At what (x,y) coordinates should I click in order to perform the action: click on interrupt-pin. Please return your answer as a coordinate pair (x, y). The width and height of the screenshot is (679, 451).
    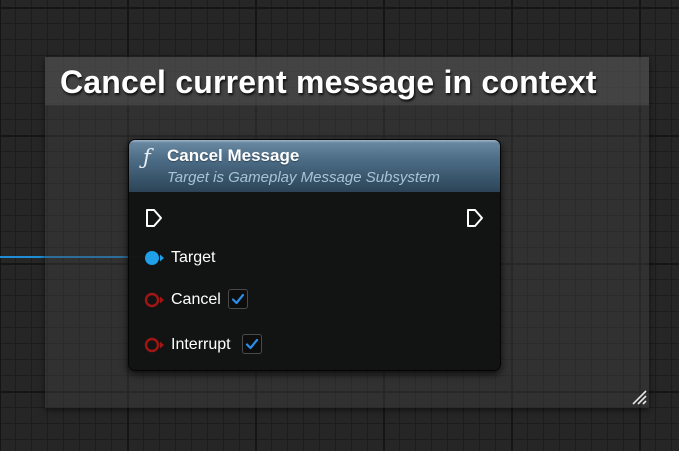
    Looking at the image, I should click on (155, 345).